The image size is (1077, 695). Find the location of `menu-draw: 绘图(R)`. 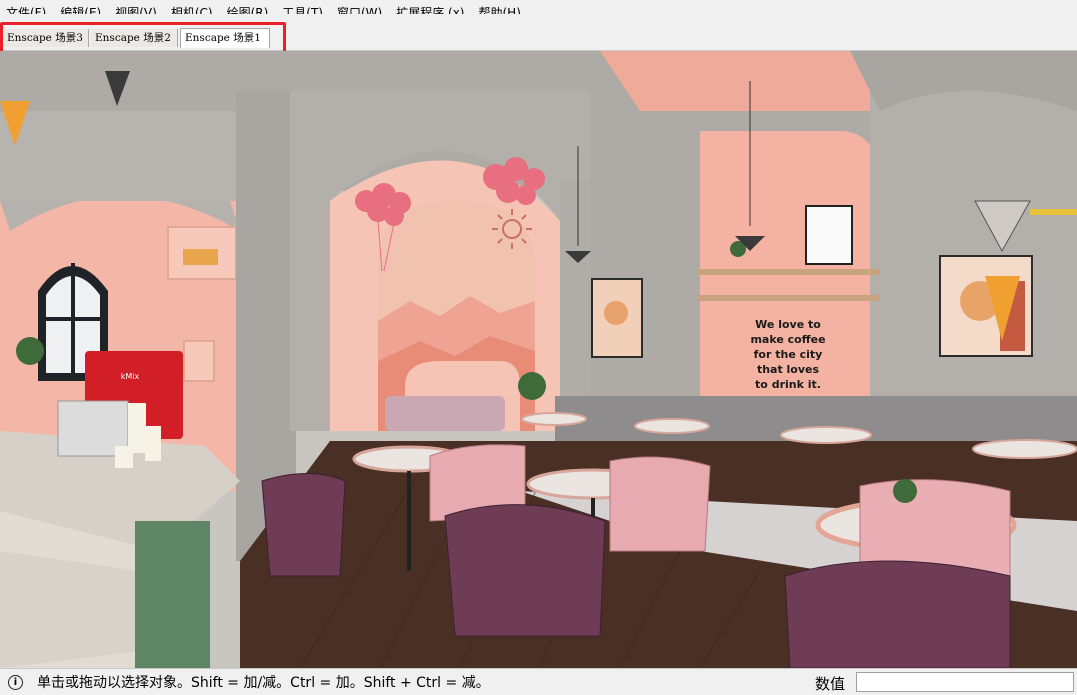

menu-draw: 绘图(R) is located at coordinates (249, 7).